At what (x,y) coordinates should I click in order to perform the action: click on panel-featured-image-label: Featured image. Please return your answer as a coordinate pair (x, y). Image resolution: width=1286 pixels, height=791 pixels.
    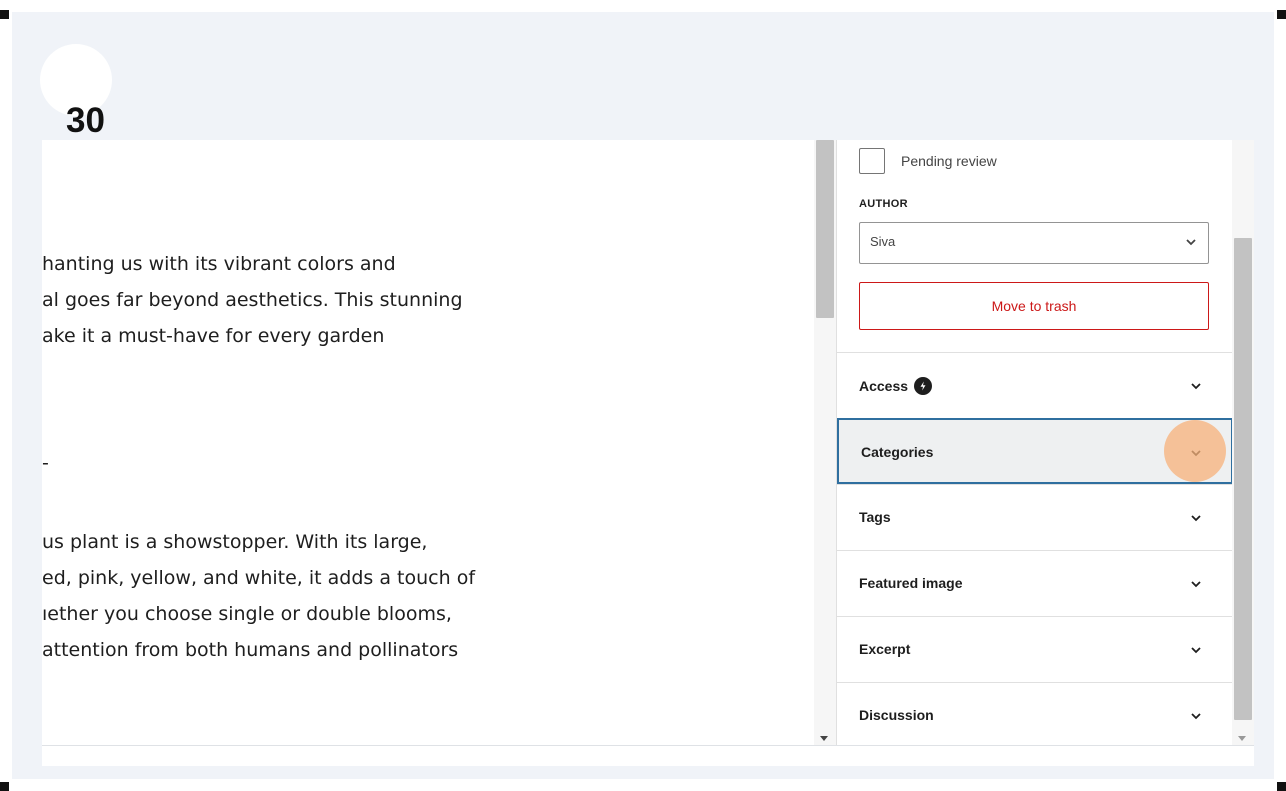
    Looking at the image, I should click on (911, 583).